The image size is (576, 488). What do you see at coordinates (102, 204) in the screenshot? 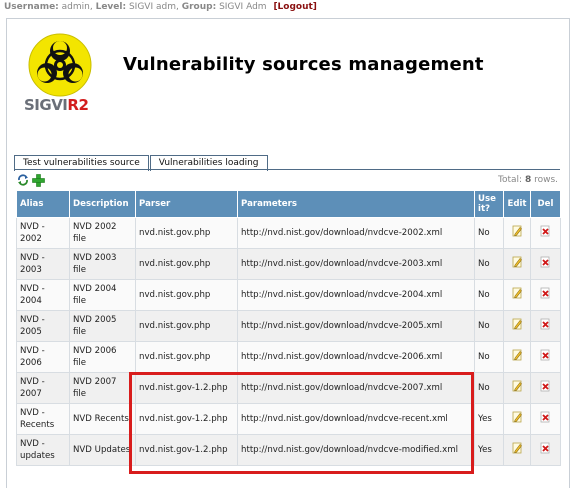
I see `column-header-description: Description` at bounding box center [102, 204].